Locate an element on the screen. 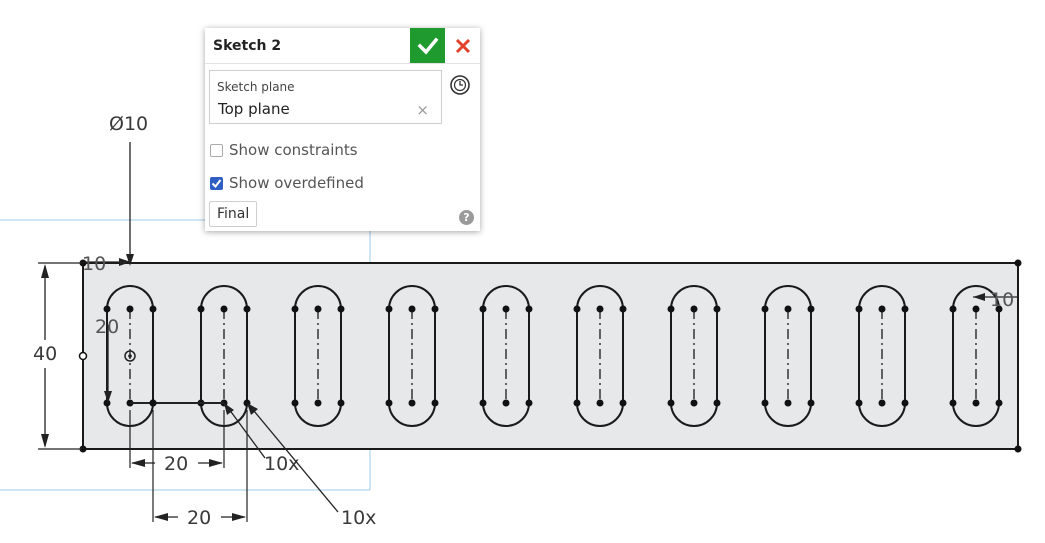  dialog-title: Sketch 2 is located at coordinates (247, 46).